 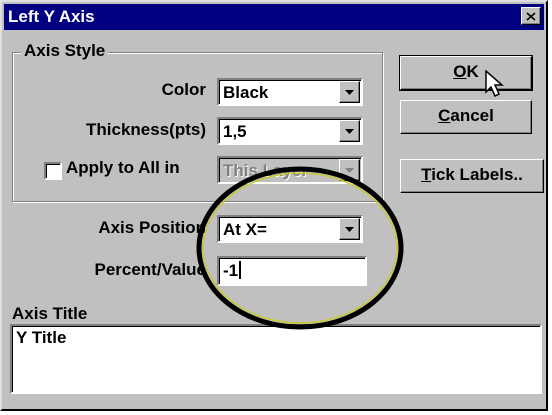 What do you see at coordinates (290, 229) in the screenshot?
I see `axis-position-select: At X=` at bounding box center [290, 229].